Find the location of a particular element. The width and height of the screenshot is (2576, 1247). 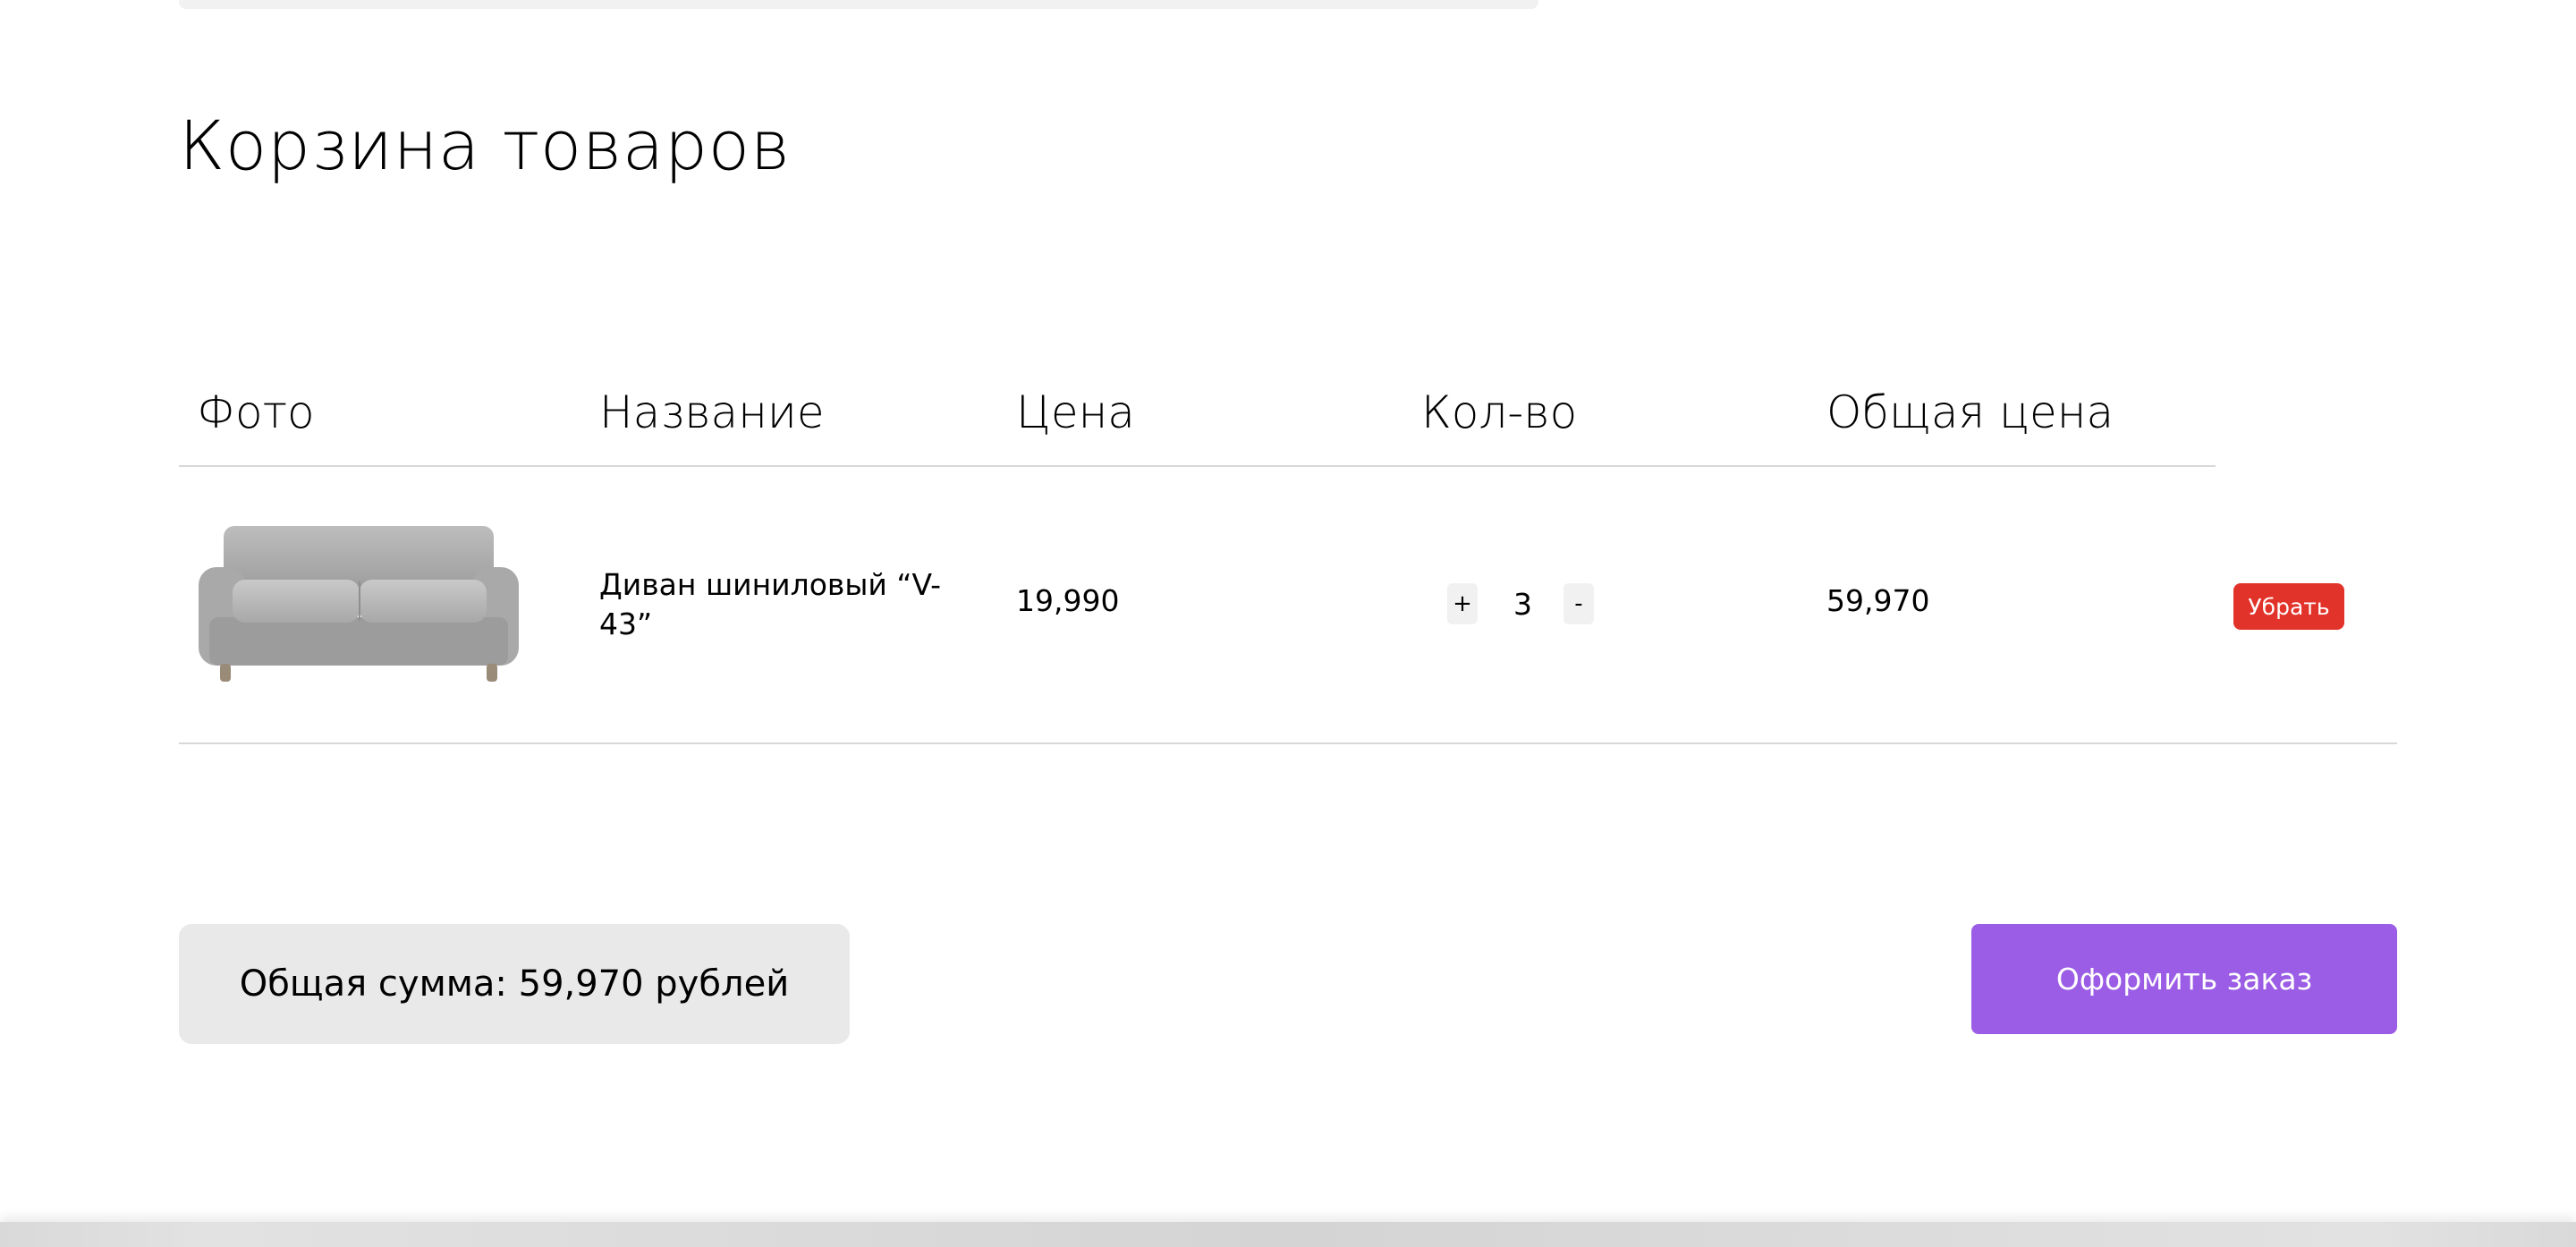

cart-total-summary: Общая сумма: 59,970 рублей is located at coordinates (514, 984).